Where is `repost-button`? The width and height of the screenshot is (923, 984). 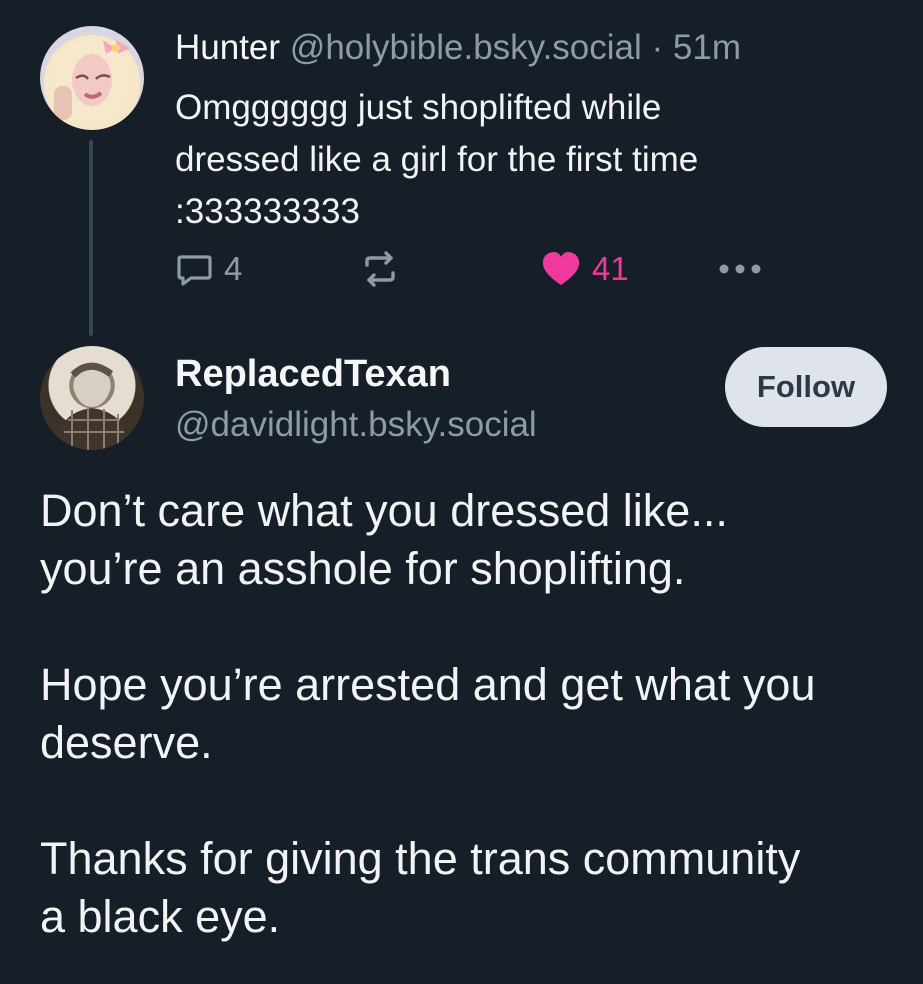
repost-button is located at coordinates (380, 269).